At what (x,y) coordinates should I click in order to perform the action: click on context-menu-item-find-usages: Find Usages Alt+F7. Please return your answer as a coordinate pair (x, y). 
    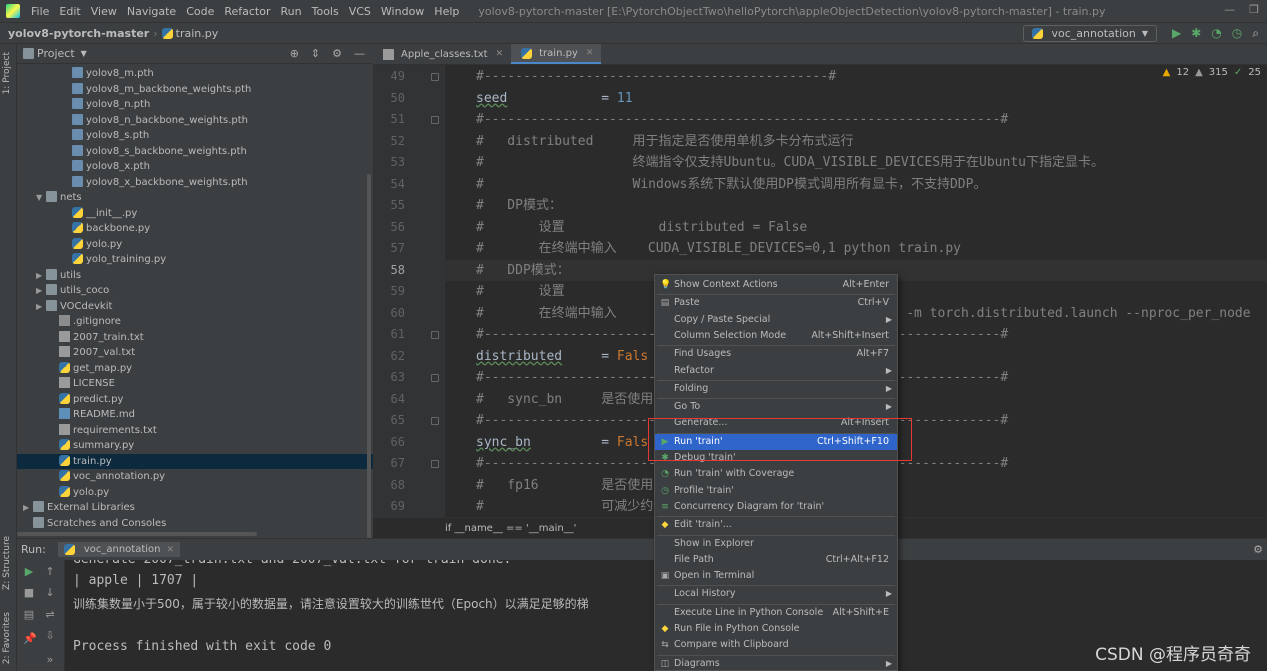
    Looking at the image, I should click on (776, 354).